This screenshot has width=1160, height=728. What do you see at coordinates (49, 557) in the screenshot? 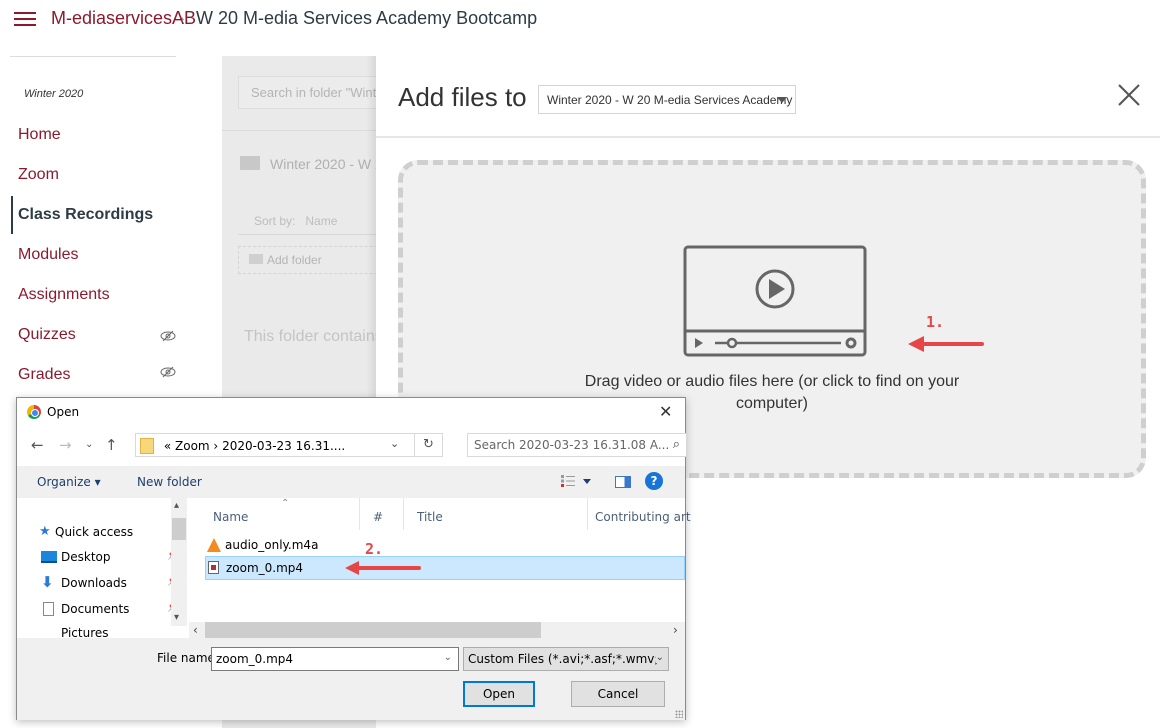
I see `desktop-icon` at bounding box center [49, 557].